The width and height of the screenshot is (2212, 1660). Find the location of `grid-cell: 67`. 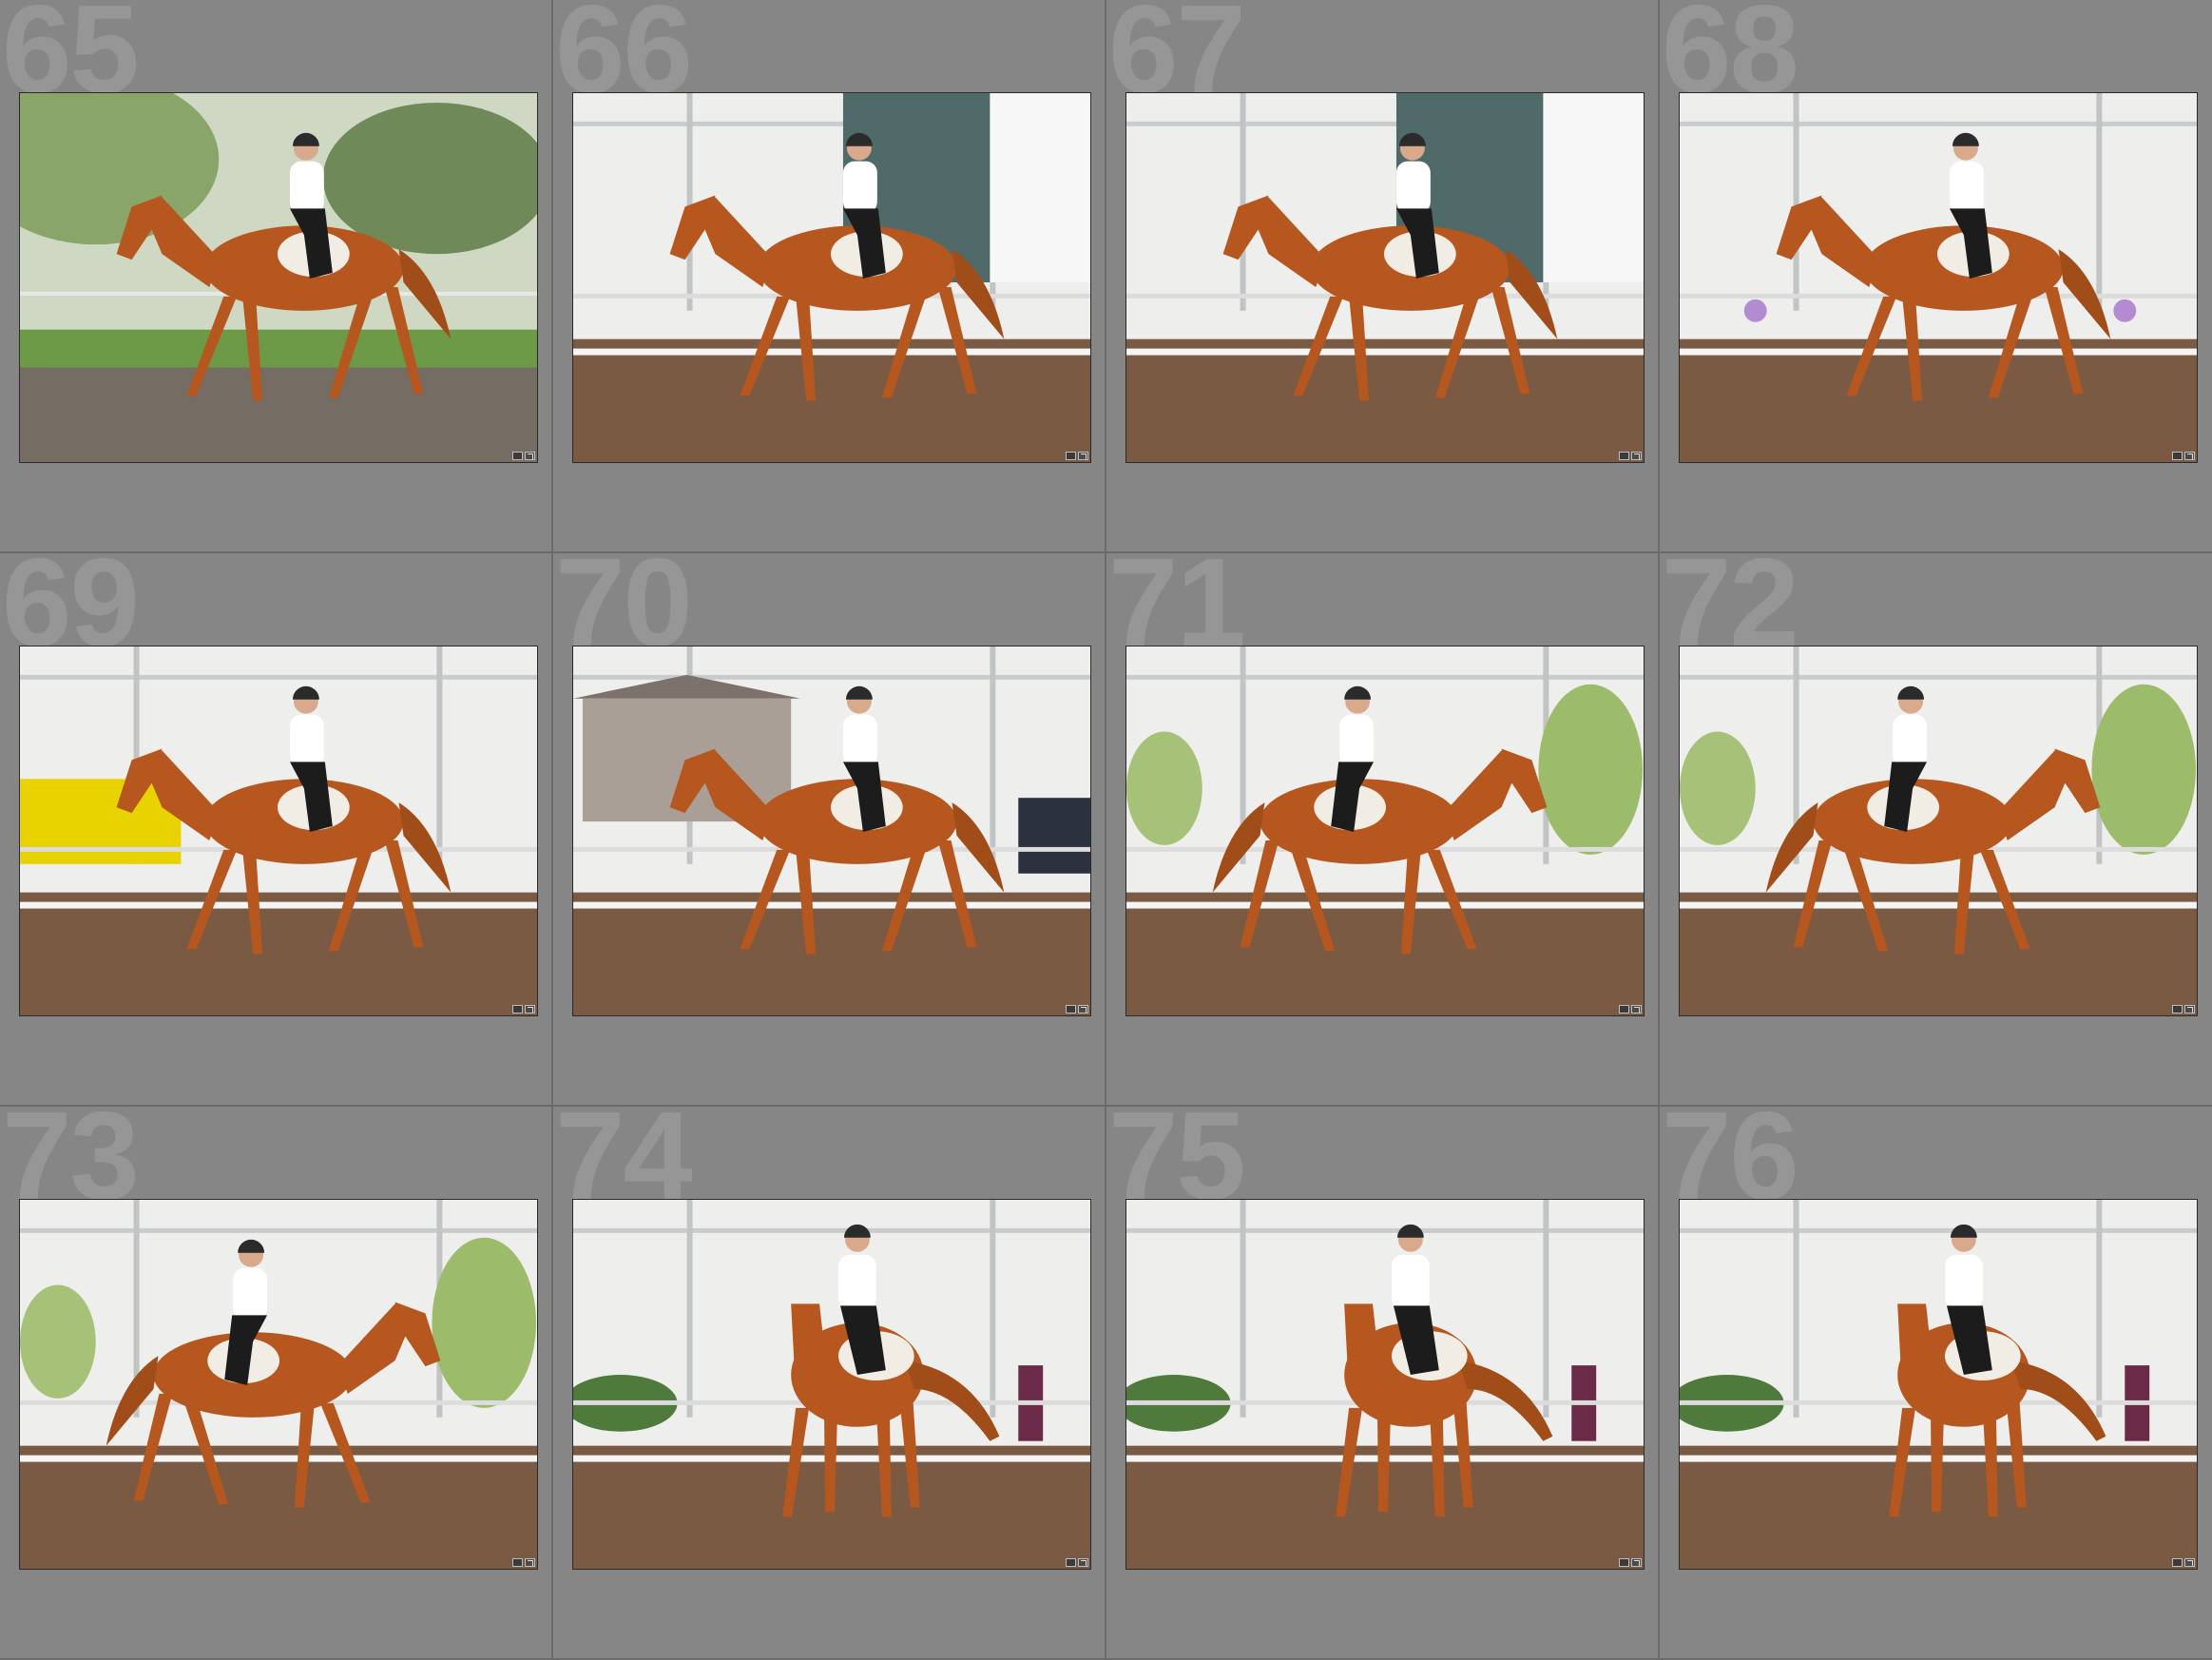

grid-cell: 67 is located at coordinates (1383, 276).